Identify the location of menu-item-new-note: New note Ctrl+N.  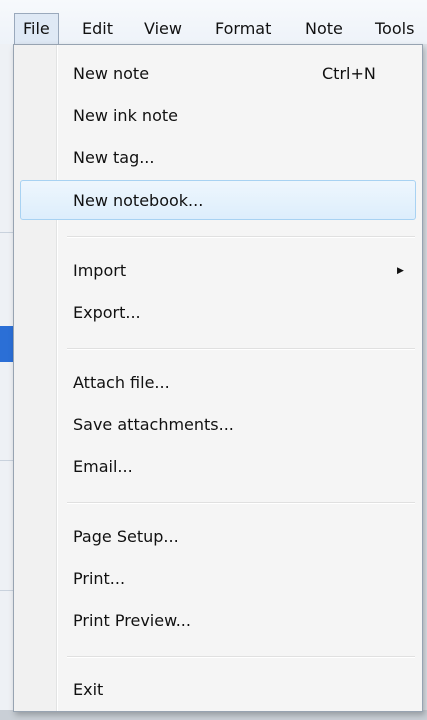
(218, 74).